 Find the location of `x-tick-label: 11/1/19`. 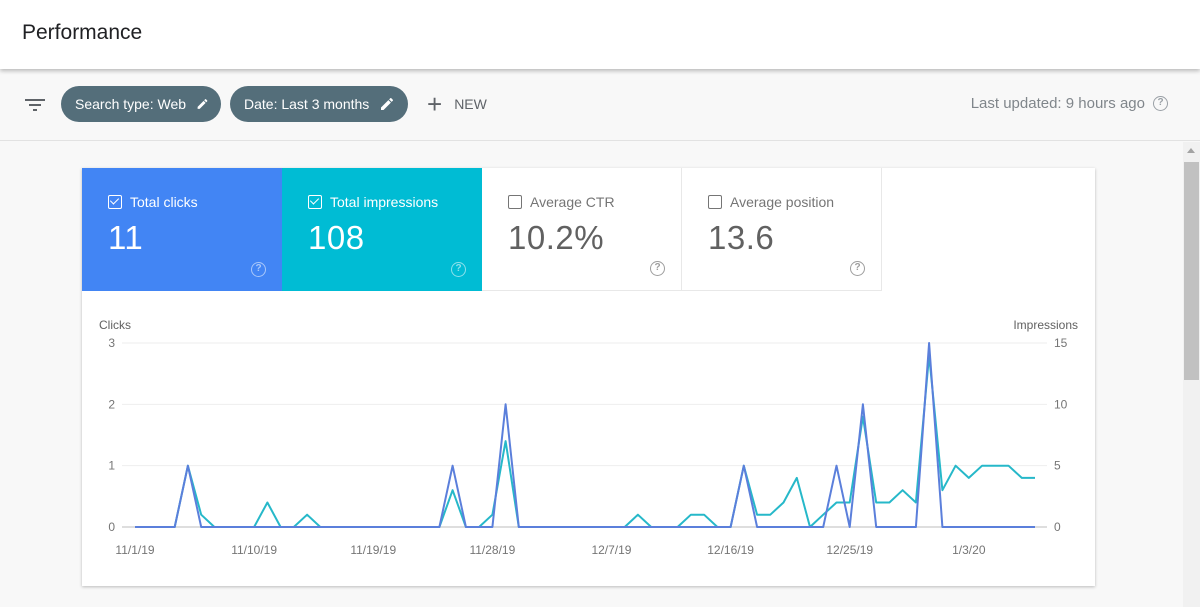

x-tick-label: 11/1/19 is located at coordinates (134, 550).